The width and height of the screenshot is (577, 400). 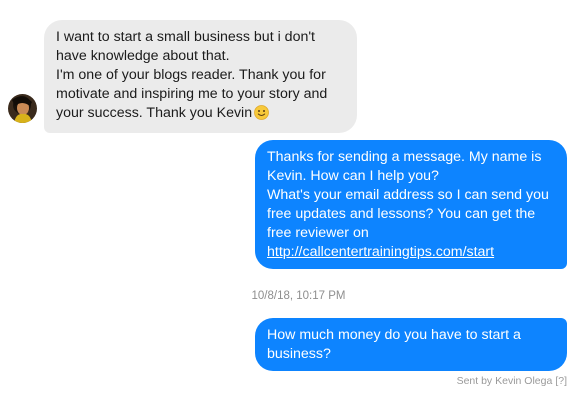 I want to click on sent-by-text: Sent by Kevin Olega, so click(x=504, y=381).